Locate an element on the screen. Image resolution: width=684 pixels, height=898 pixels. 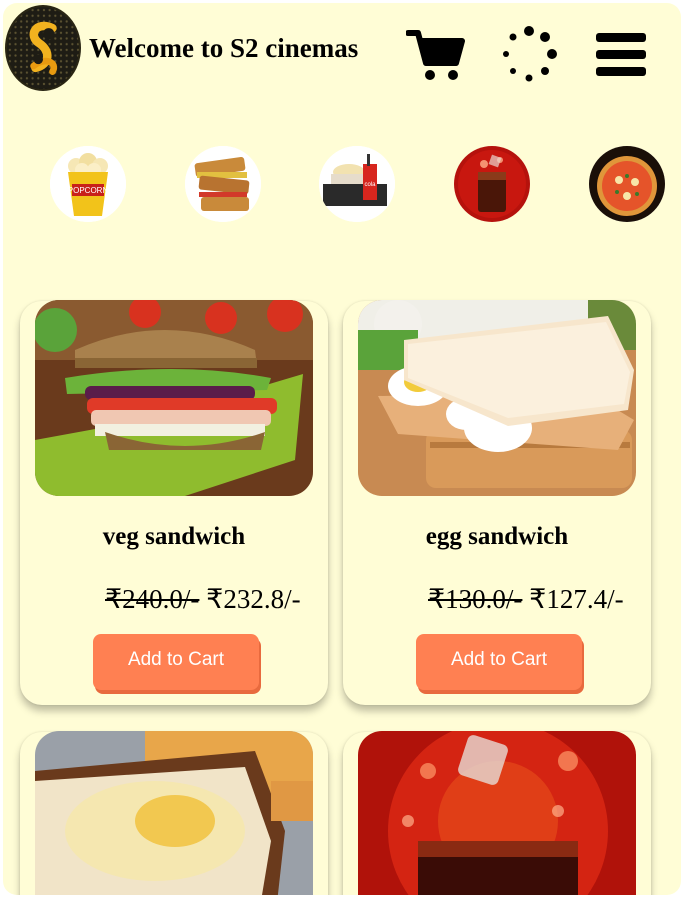
discounted-price: ₹127.4/- is located at coordinates (576, 599).